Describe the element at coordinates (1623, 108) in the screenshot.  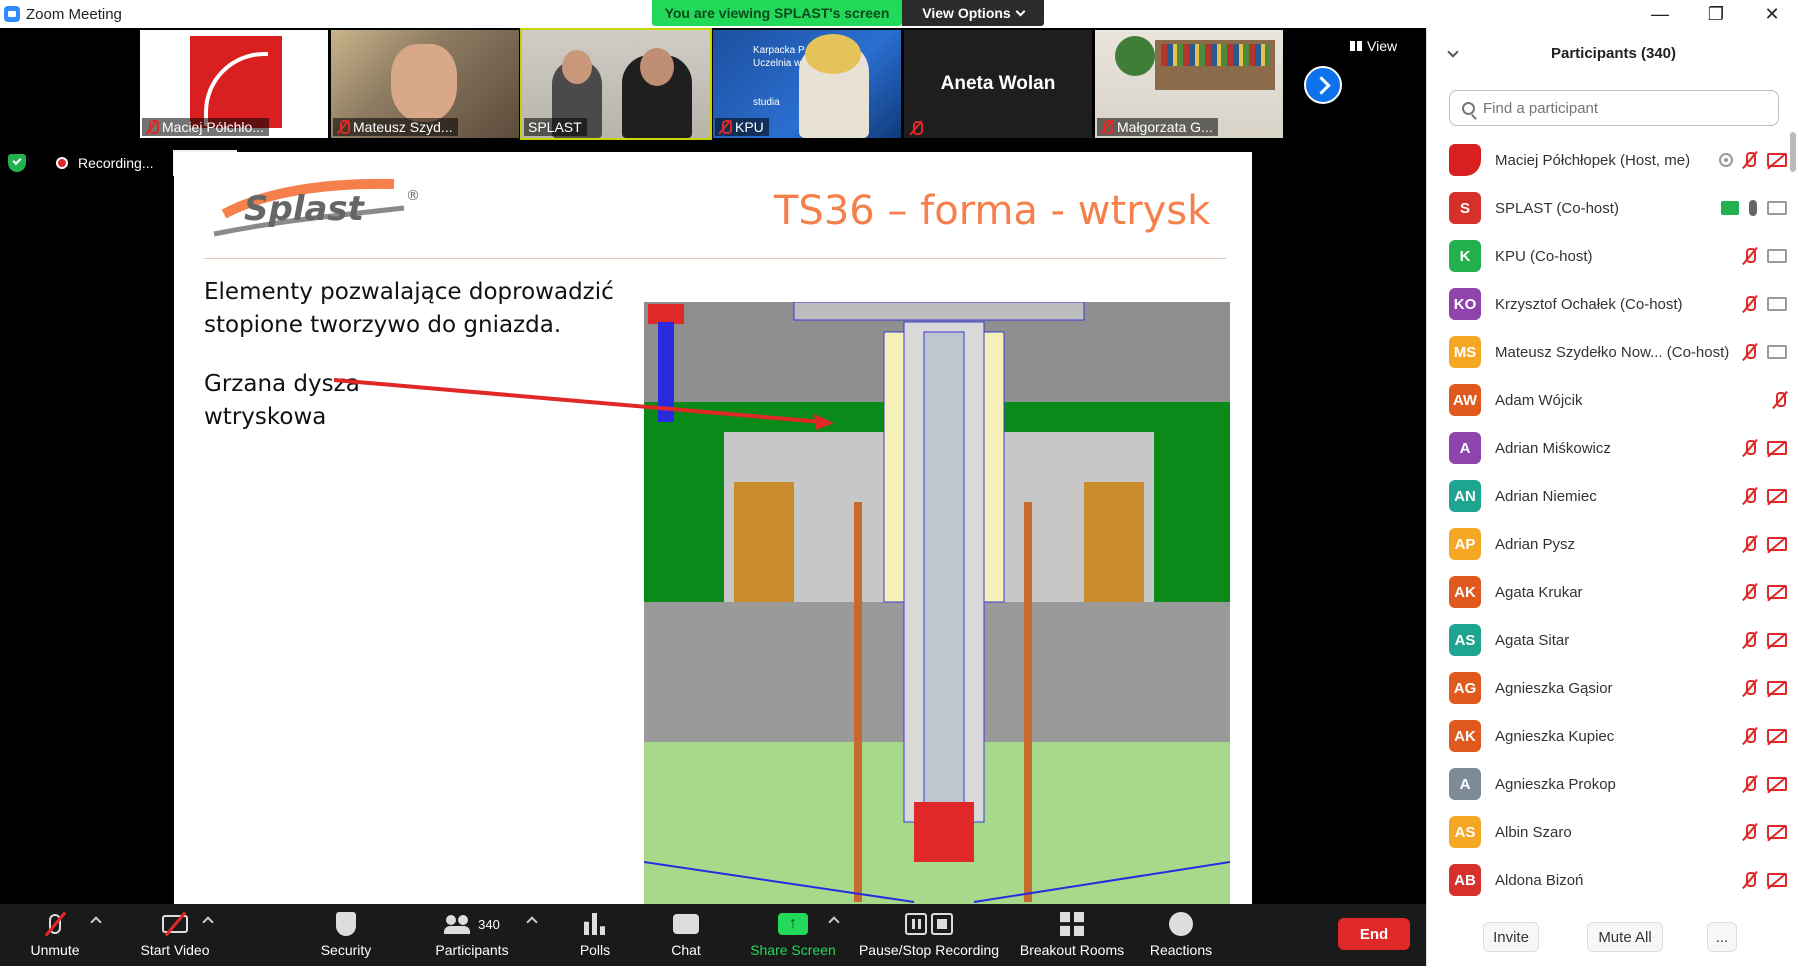
I see `search-input` at that location.